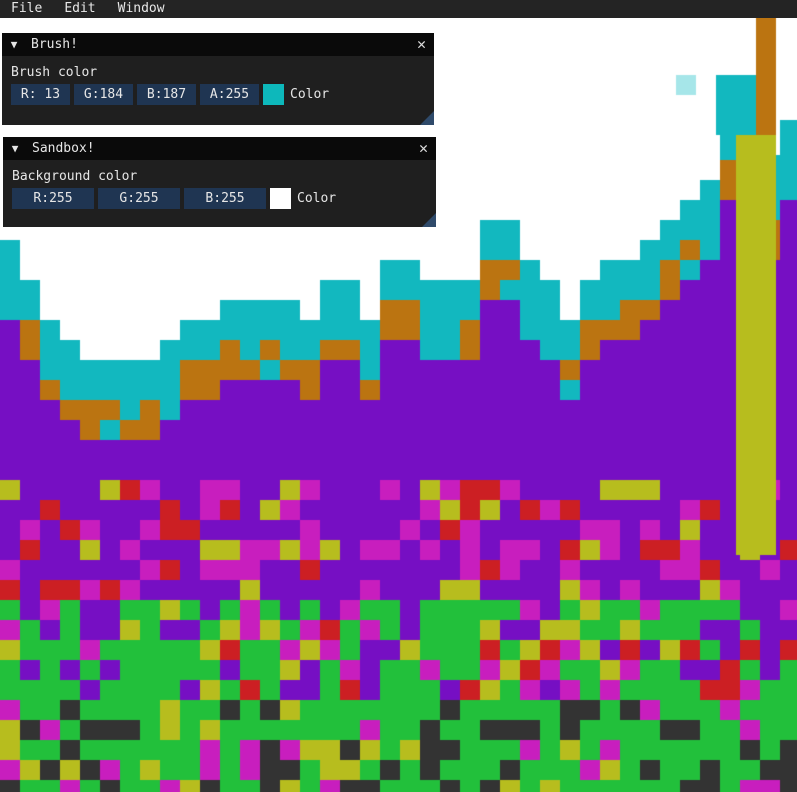  I want to click on menu-file: File, so click(26, 9).